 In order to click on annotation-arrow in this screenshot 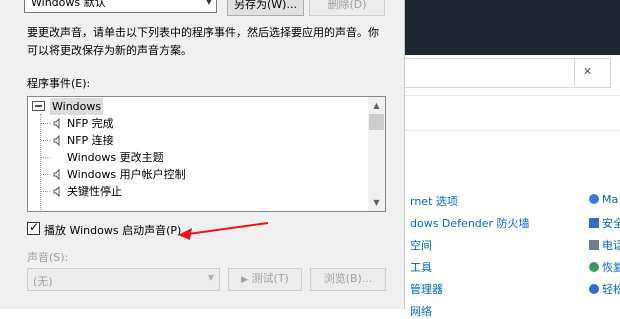, I will do `click(223, 231)`.